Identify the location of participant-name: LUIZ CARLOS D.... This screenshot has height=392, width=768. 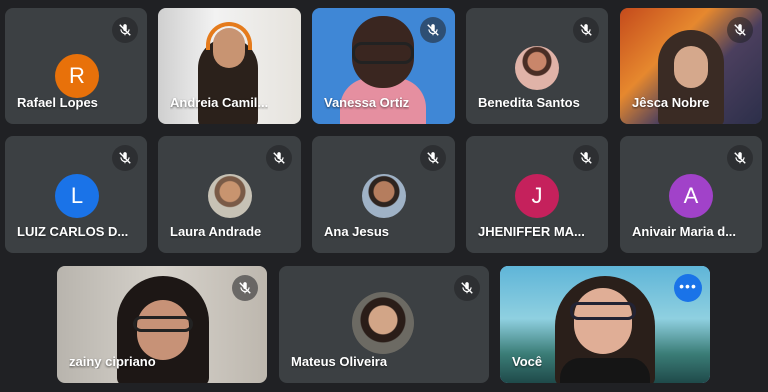
(73, 231).